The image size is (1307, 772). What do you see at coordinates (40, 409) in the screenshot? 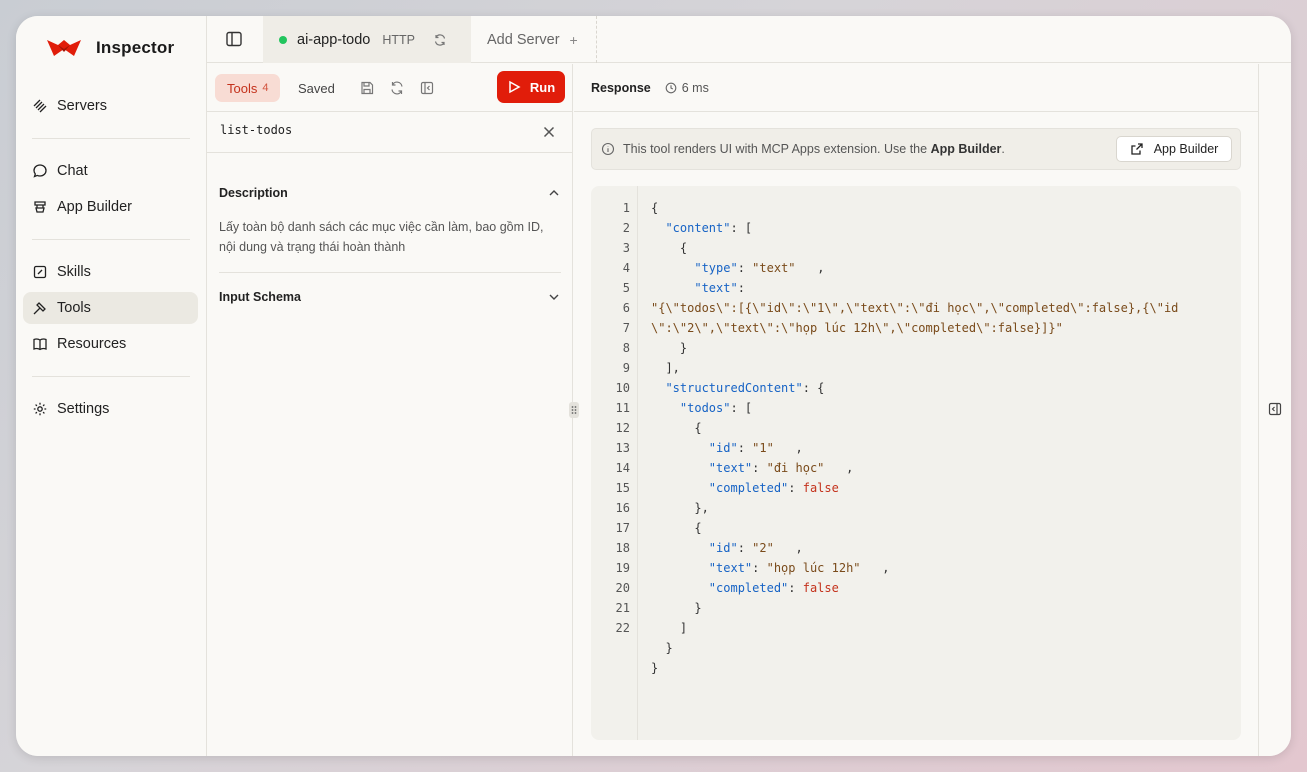
I see `gear-icon` at bounding box center [40, 409].